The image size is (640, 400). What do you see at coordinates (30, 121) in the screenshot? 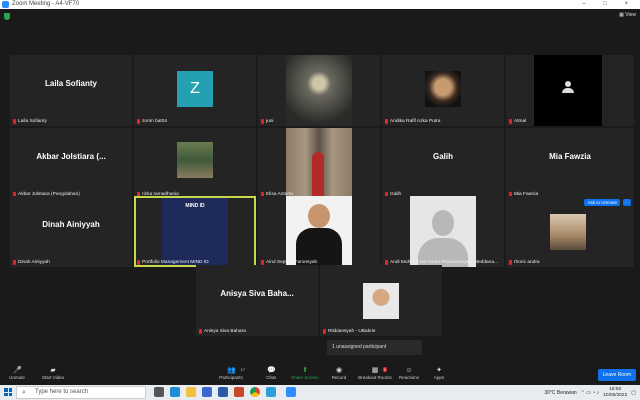
I see `participant-caption: Laila Sofianty` at bounding box center [30, 121].